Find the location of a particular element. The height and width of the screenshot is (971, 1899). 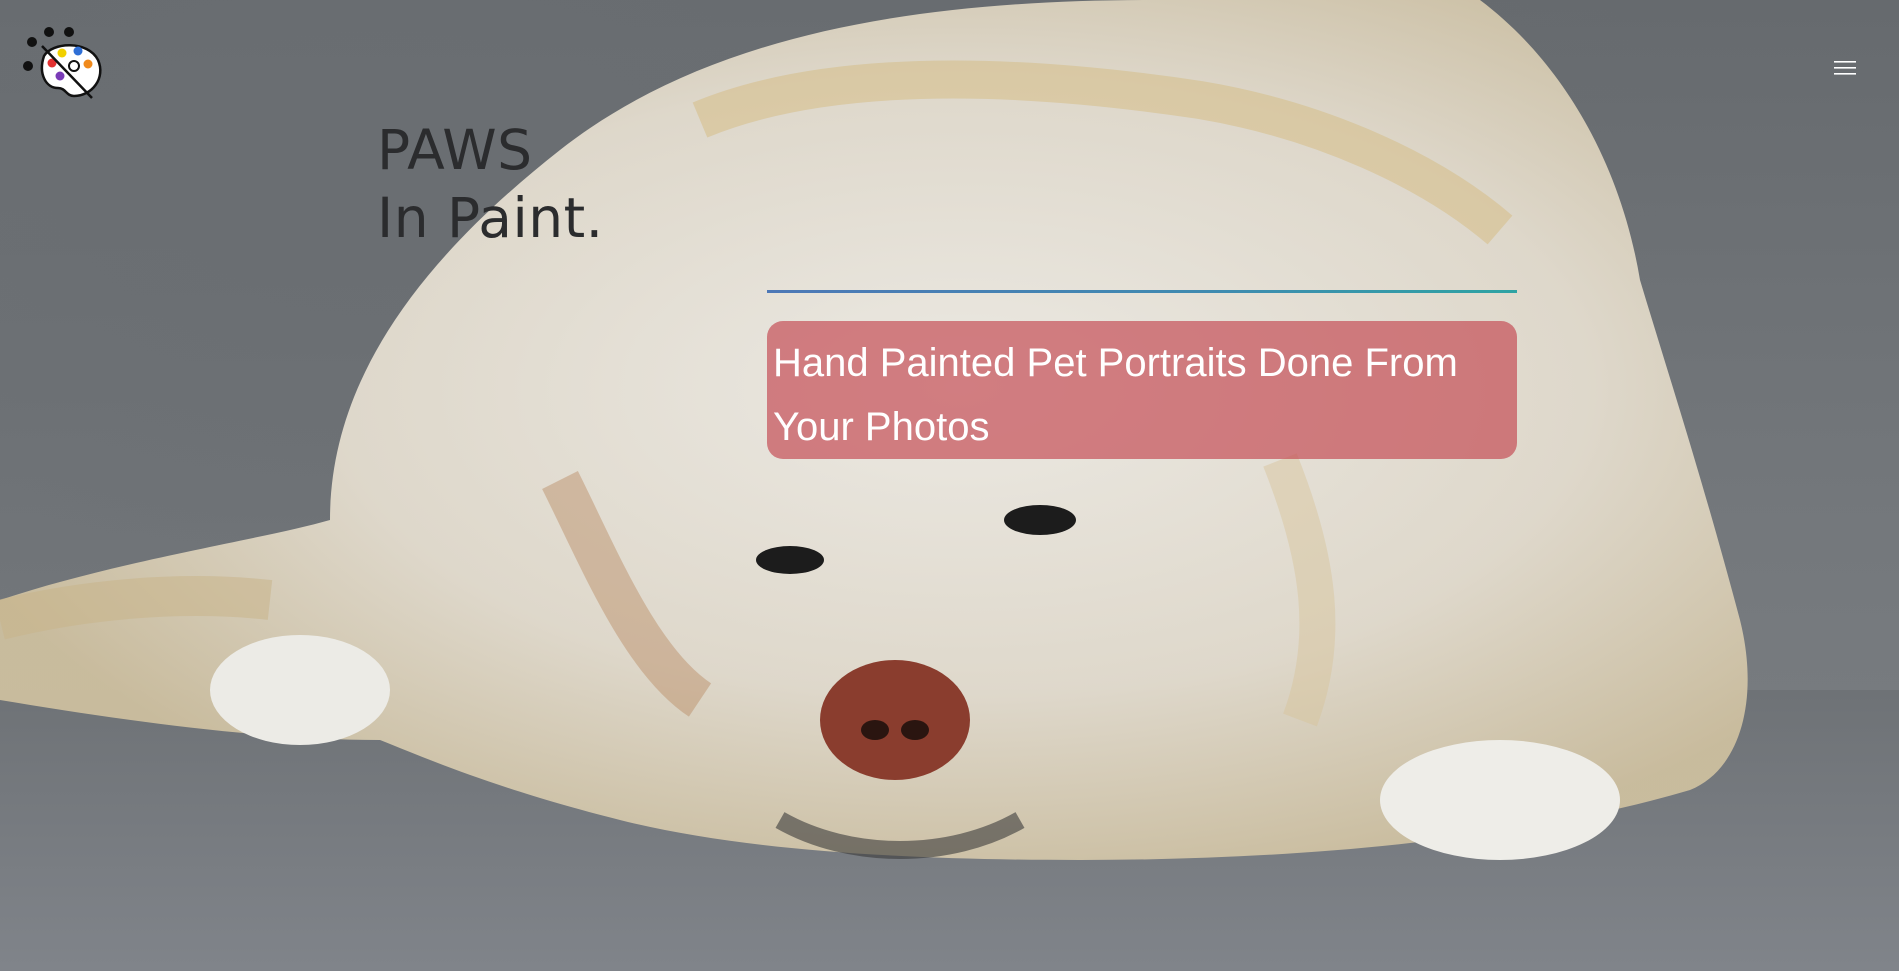

site-title-line2: In Paint. is located at coordinates (490, 218).